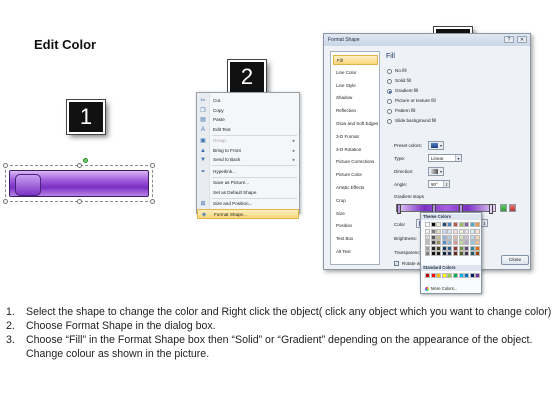 This screenshot has height=420, width=560. Describe the element at coordinates (248, 130) in the screenshot. I see `menu-item-edit-text: A Edit Text` at that location.